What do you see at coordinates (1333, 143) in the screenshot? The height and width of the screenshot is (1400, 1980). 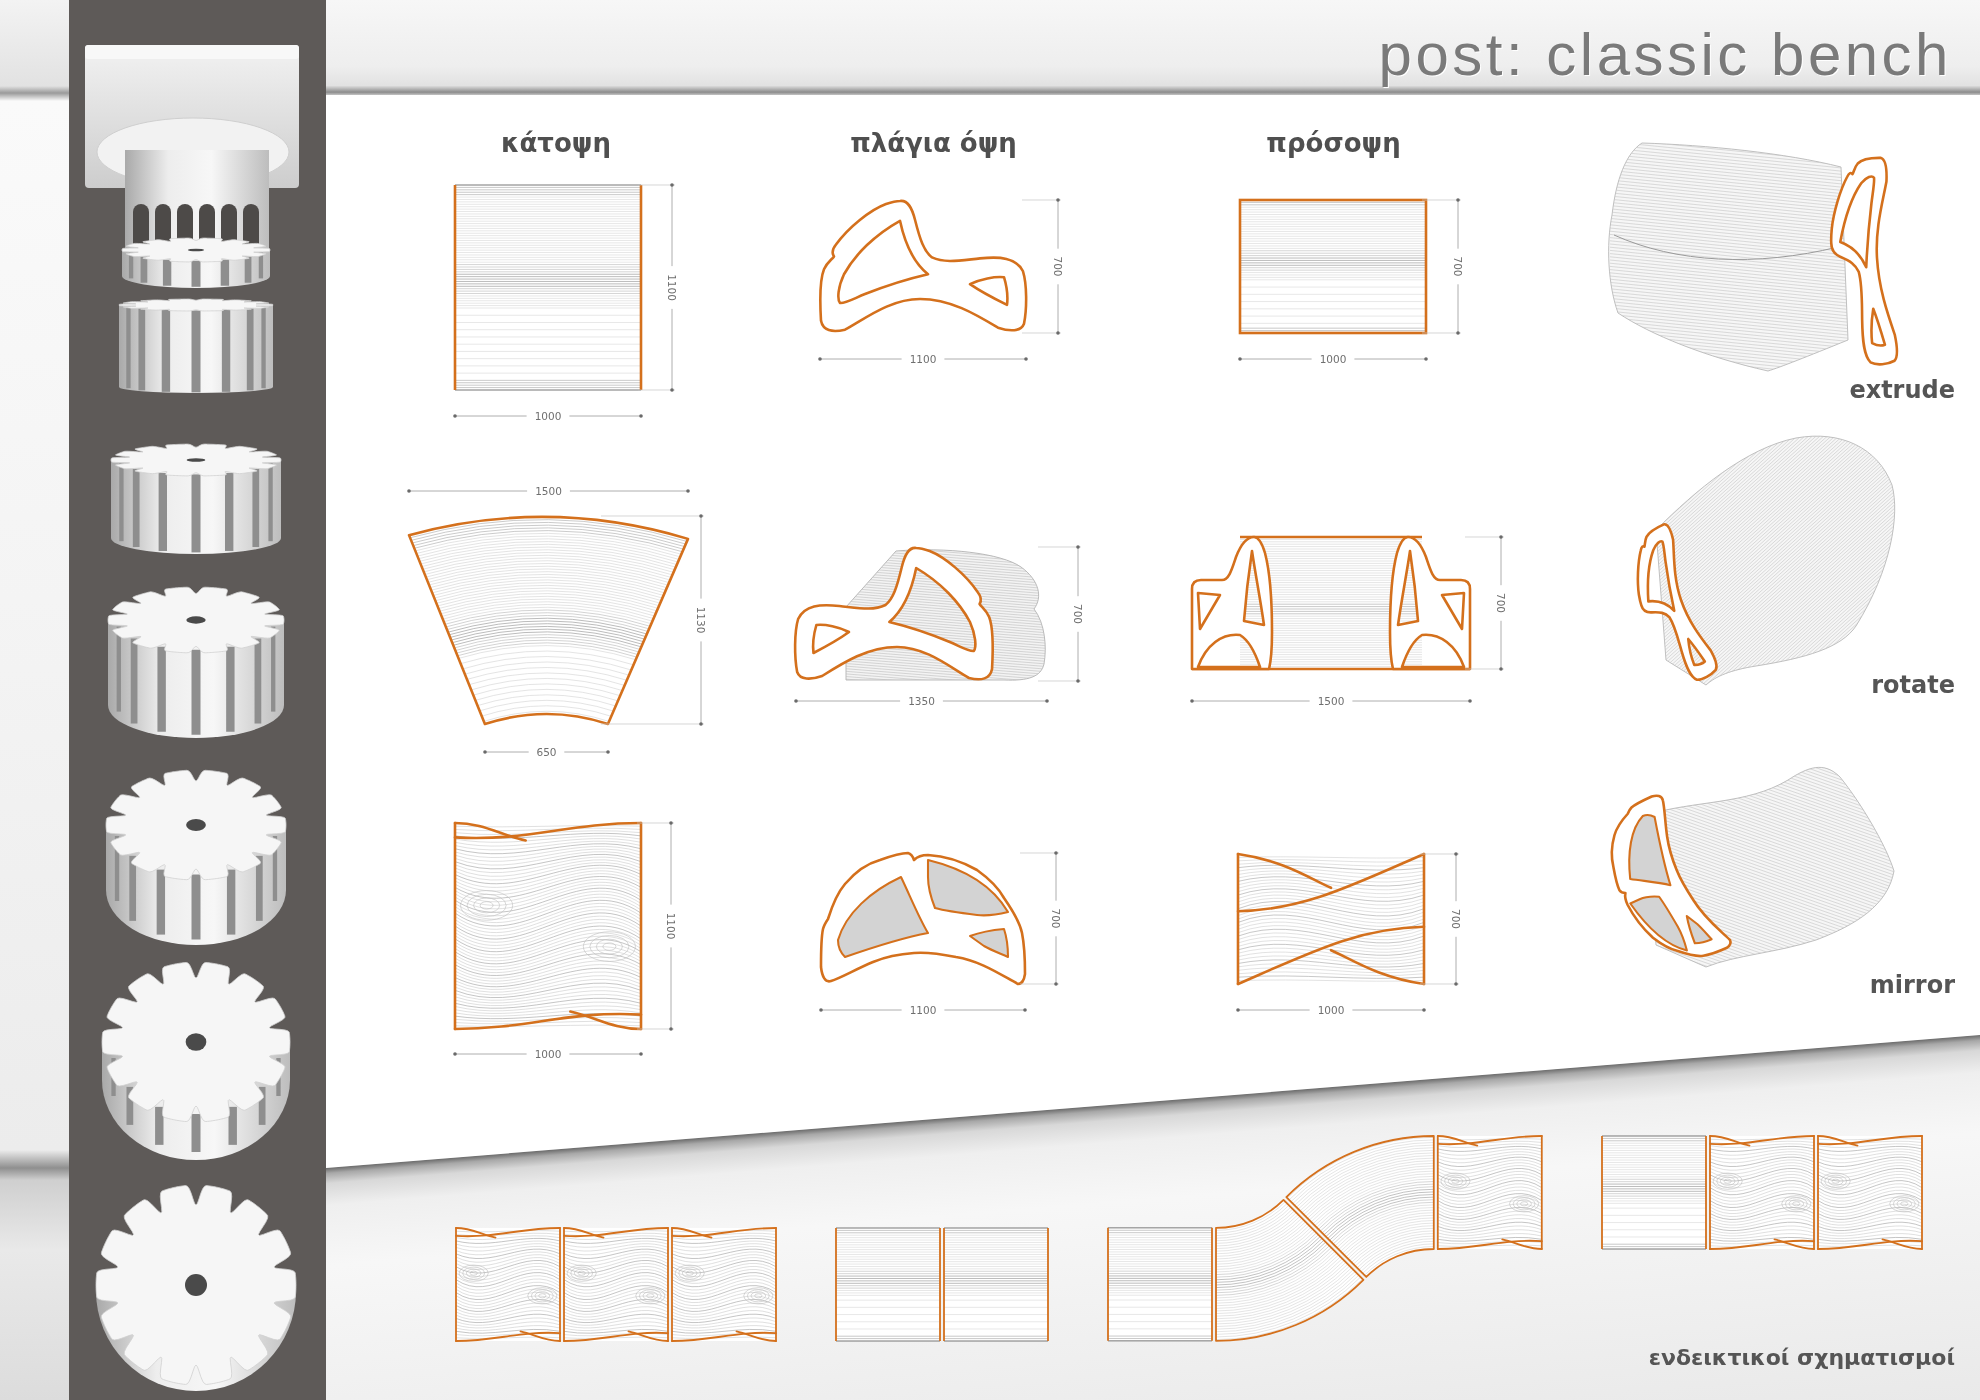 I see `view-heading: πρόσοψη` at bounding box center [1333, 143].